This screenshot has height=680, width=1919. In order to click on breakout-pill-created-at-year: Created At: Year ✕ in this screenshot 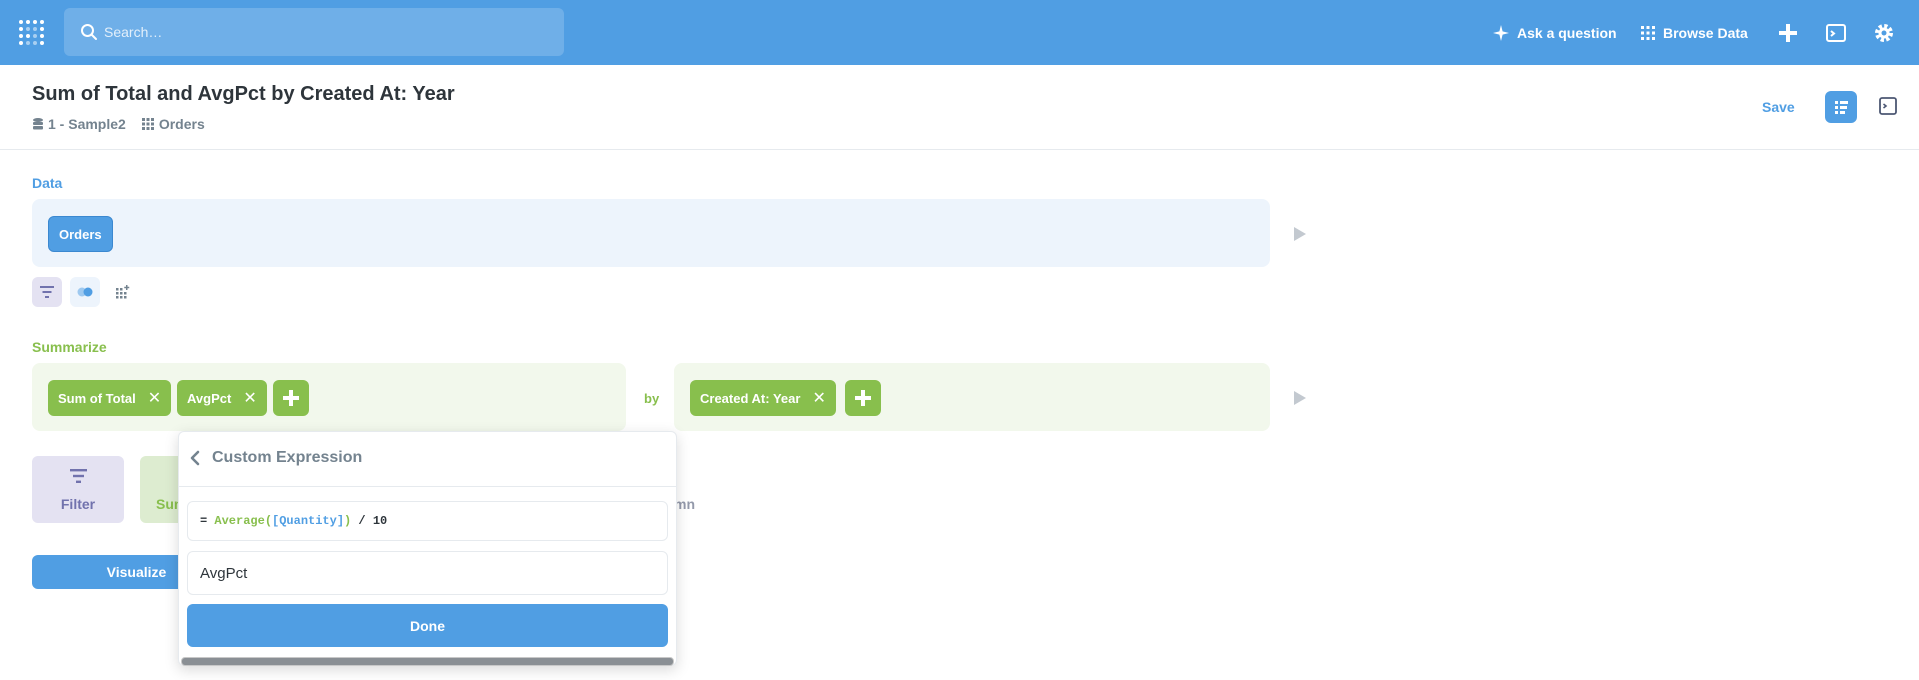, I will do `click(763, 398)`.